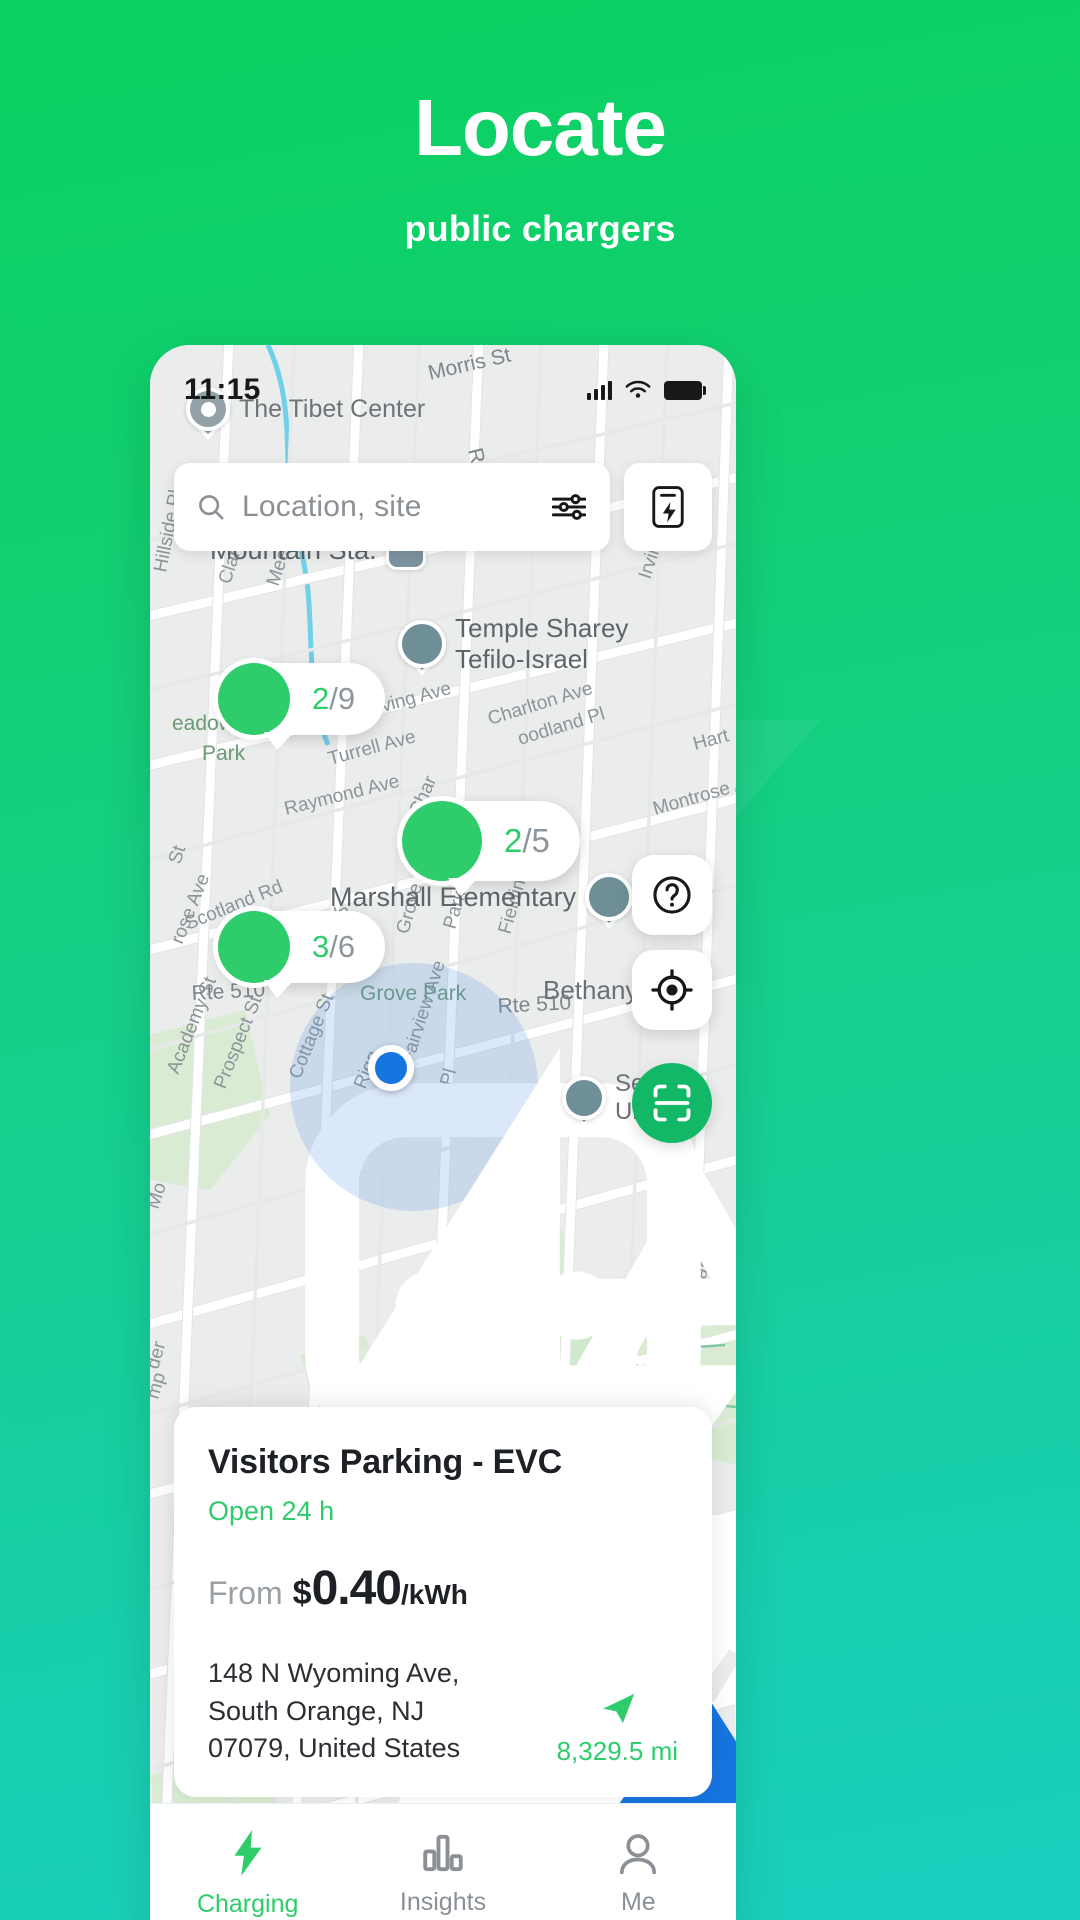  I want to click on station-title: Visitors Parking - EVC, so click(385, 1462).